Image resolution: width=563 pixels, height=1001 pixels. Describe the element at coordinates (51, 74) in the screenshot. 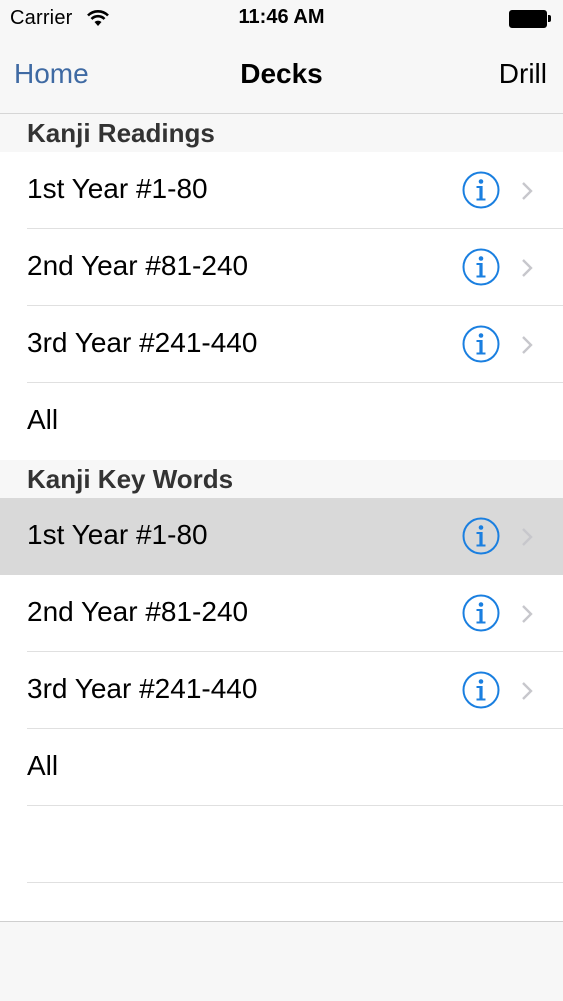

I see `home-button: Home` at that location.